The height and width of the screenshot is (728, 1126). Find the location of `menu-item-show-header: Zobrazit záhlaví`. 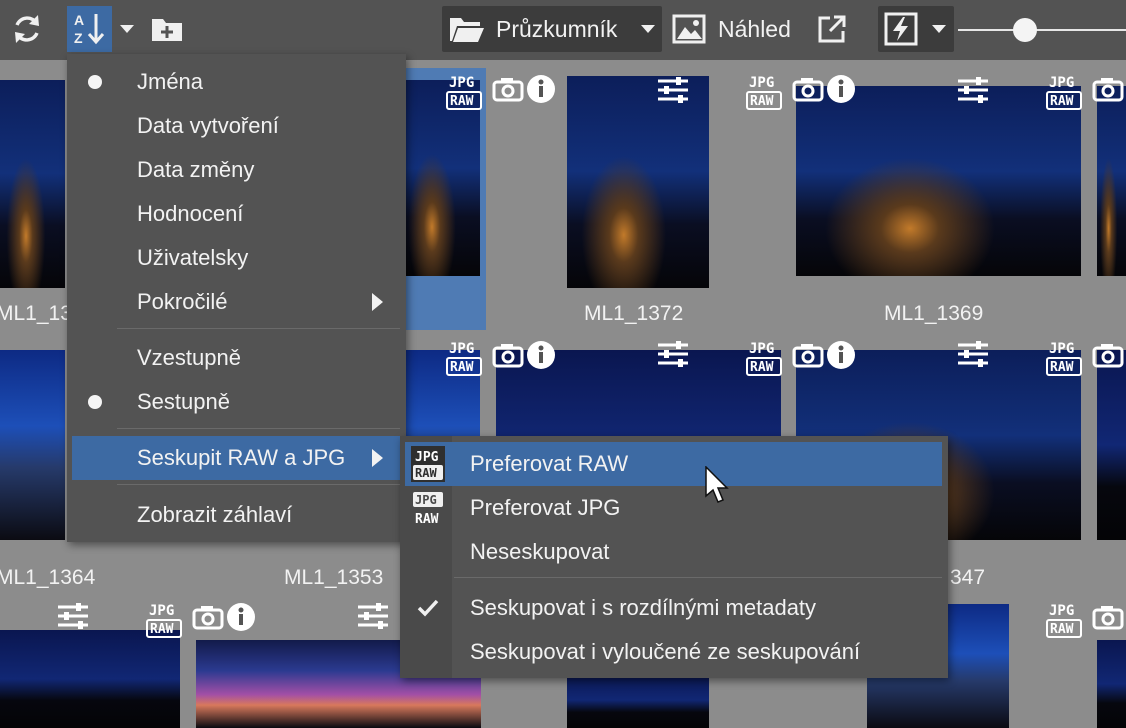

menu-item-show-header: Zobrazit záhlaví is located at coordinates (236, 515).